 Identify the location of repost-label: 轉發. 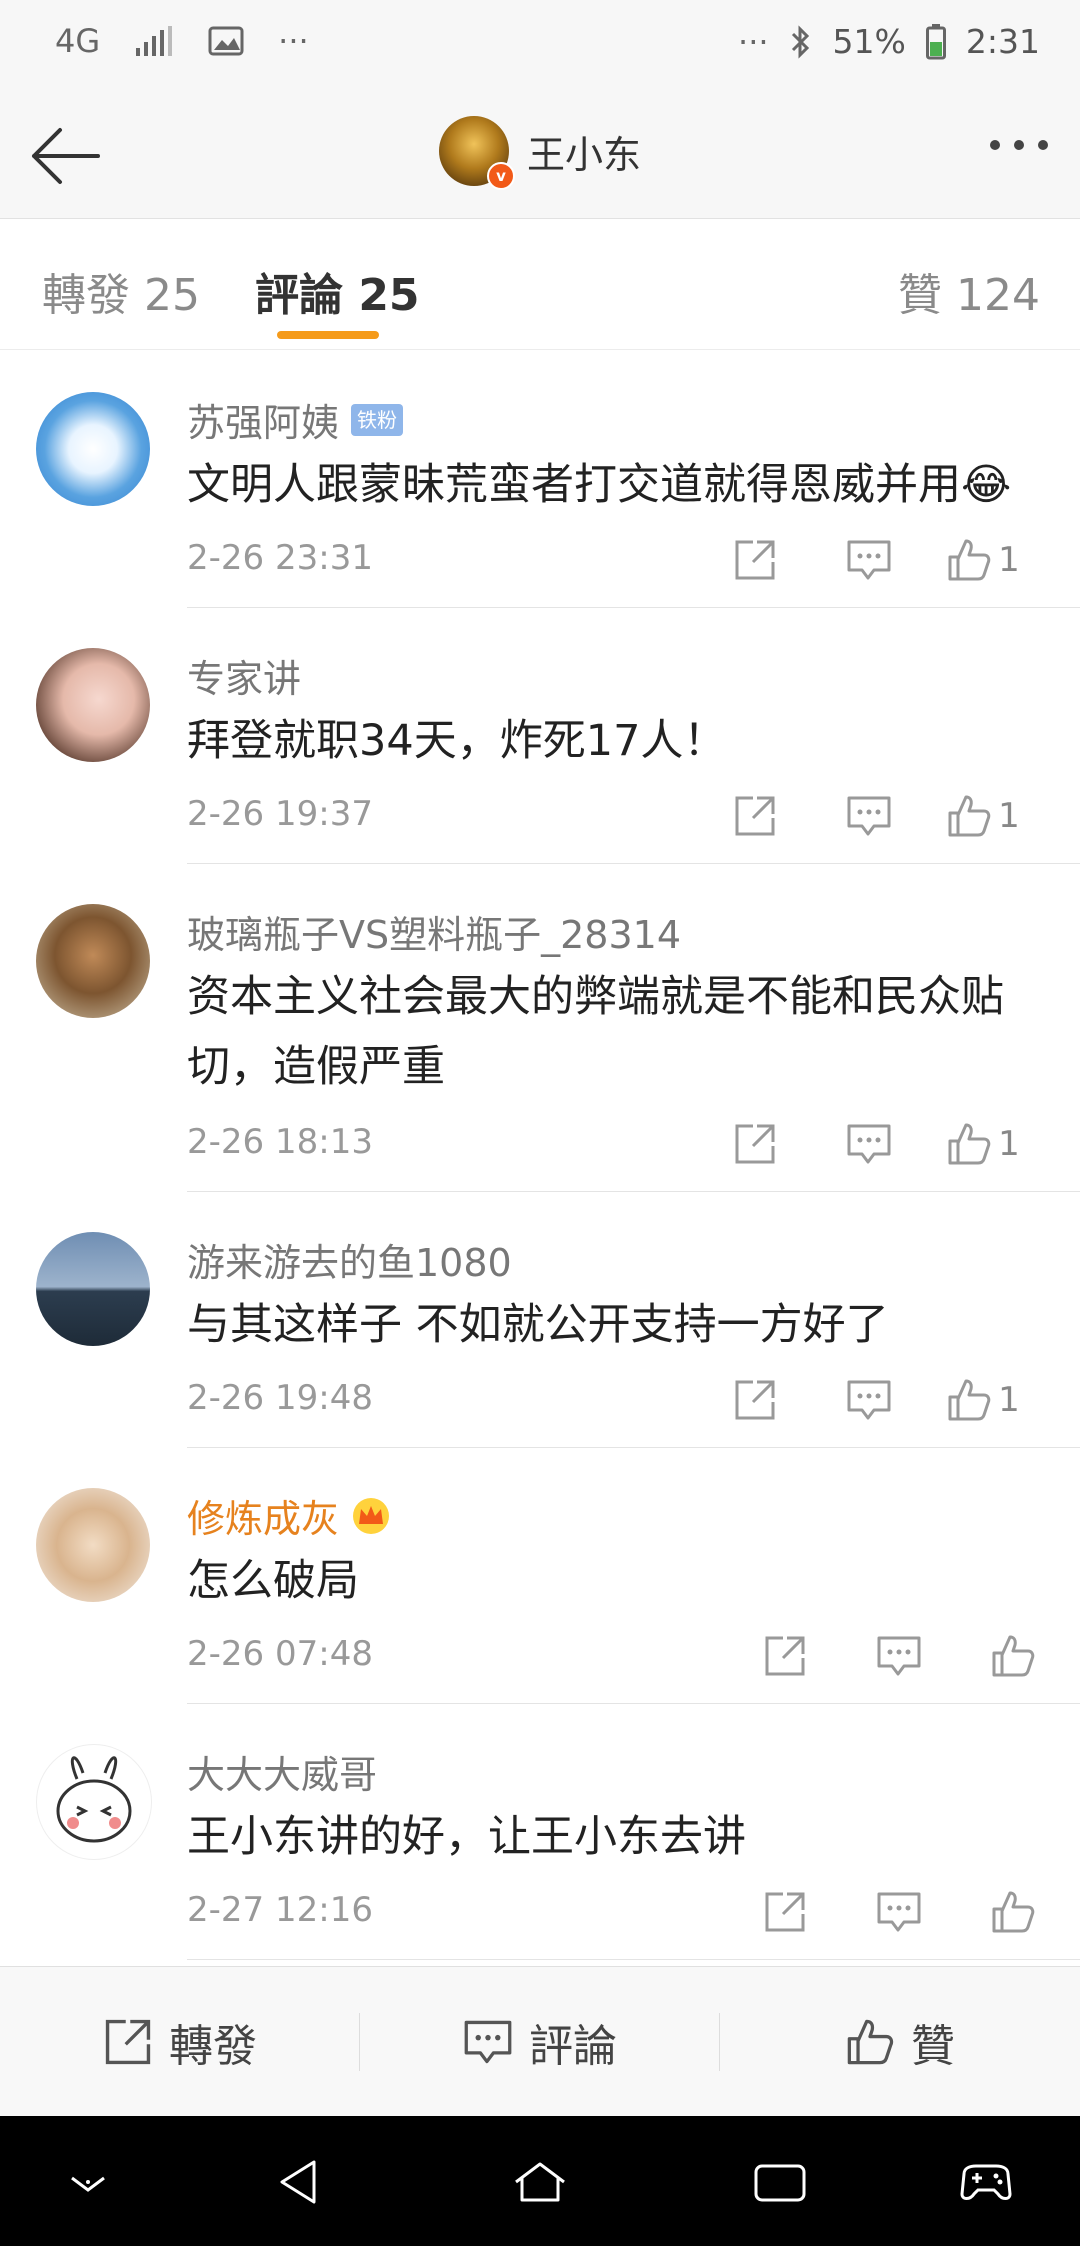
(213, 2046).